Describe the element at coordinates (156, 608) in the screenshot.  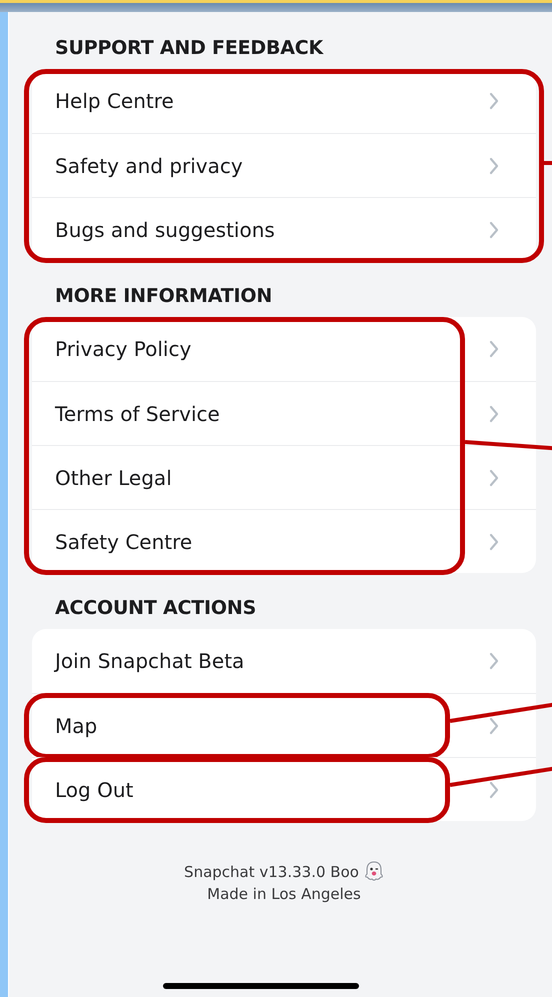
I see `section-heading: ACCOUNT ACTIONS` at that location.